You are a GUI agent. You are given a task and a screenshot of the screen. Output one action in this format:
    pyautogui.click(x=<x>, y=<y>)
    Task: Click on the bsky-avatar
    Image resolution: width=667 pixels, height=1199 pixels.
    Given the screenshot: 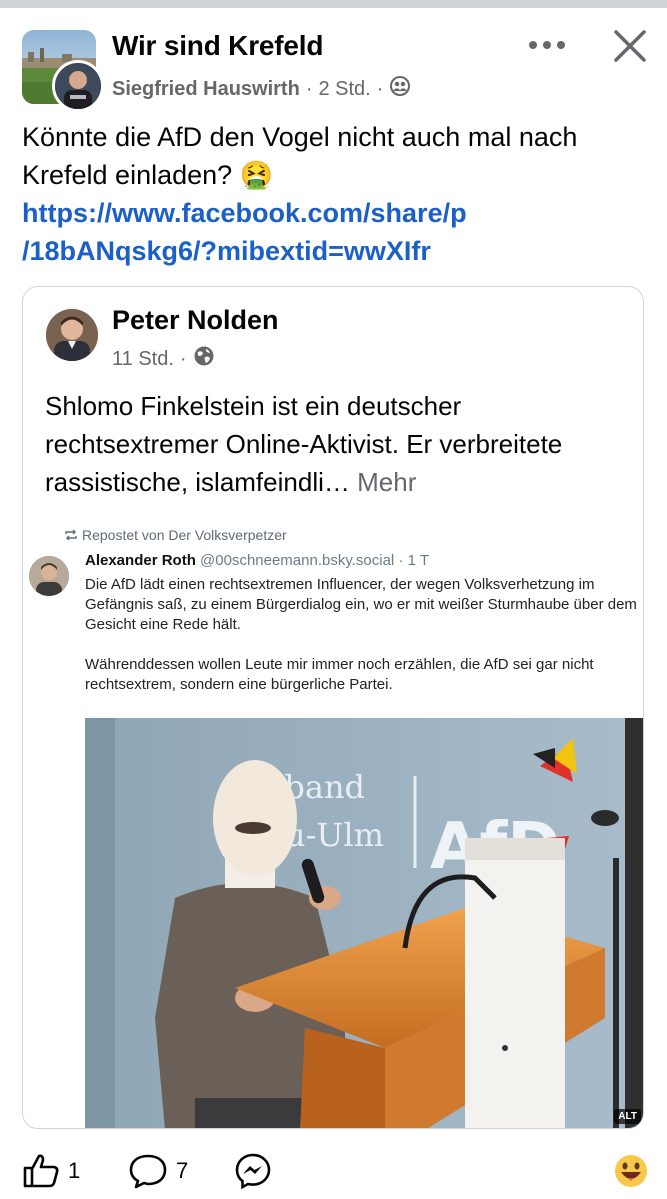 What is the action you would take?
    pyautogui.click(x=49, y=576)
    